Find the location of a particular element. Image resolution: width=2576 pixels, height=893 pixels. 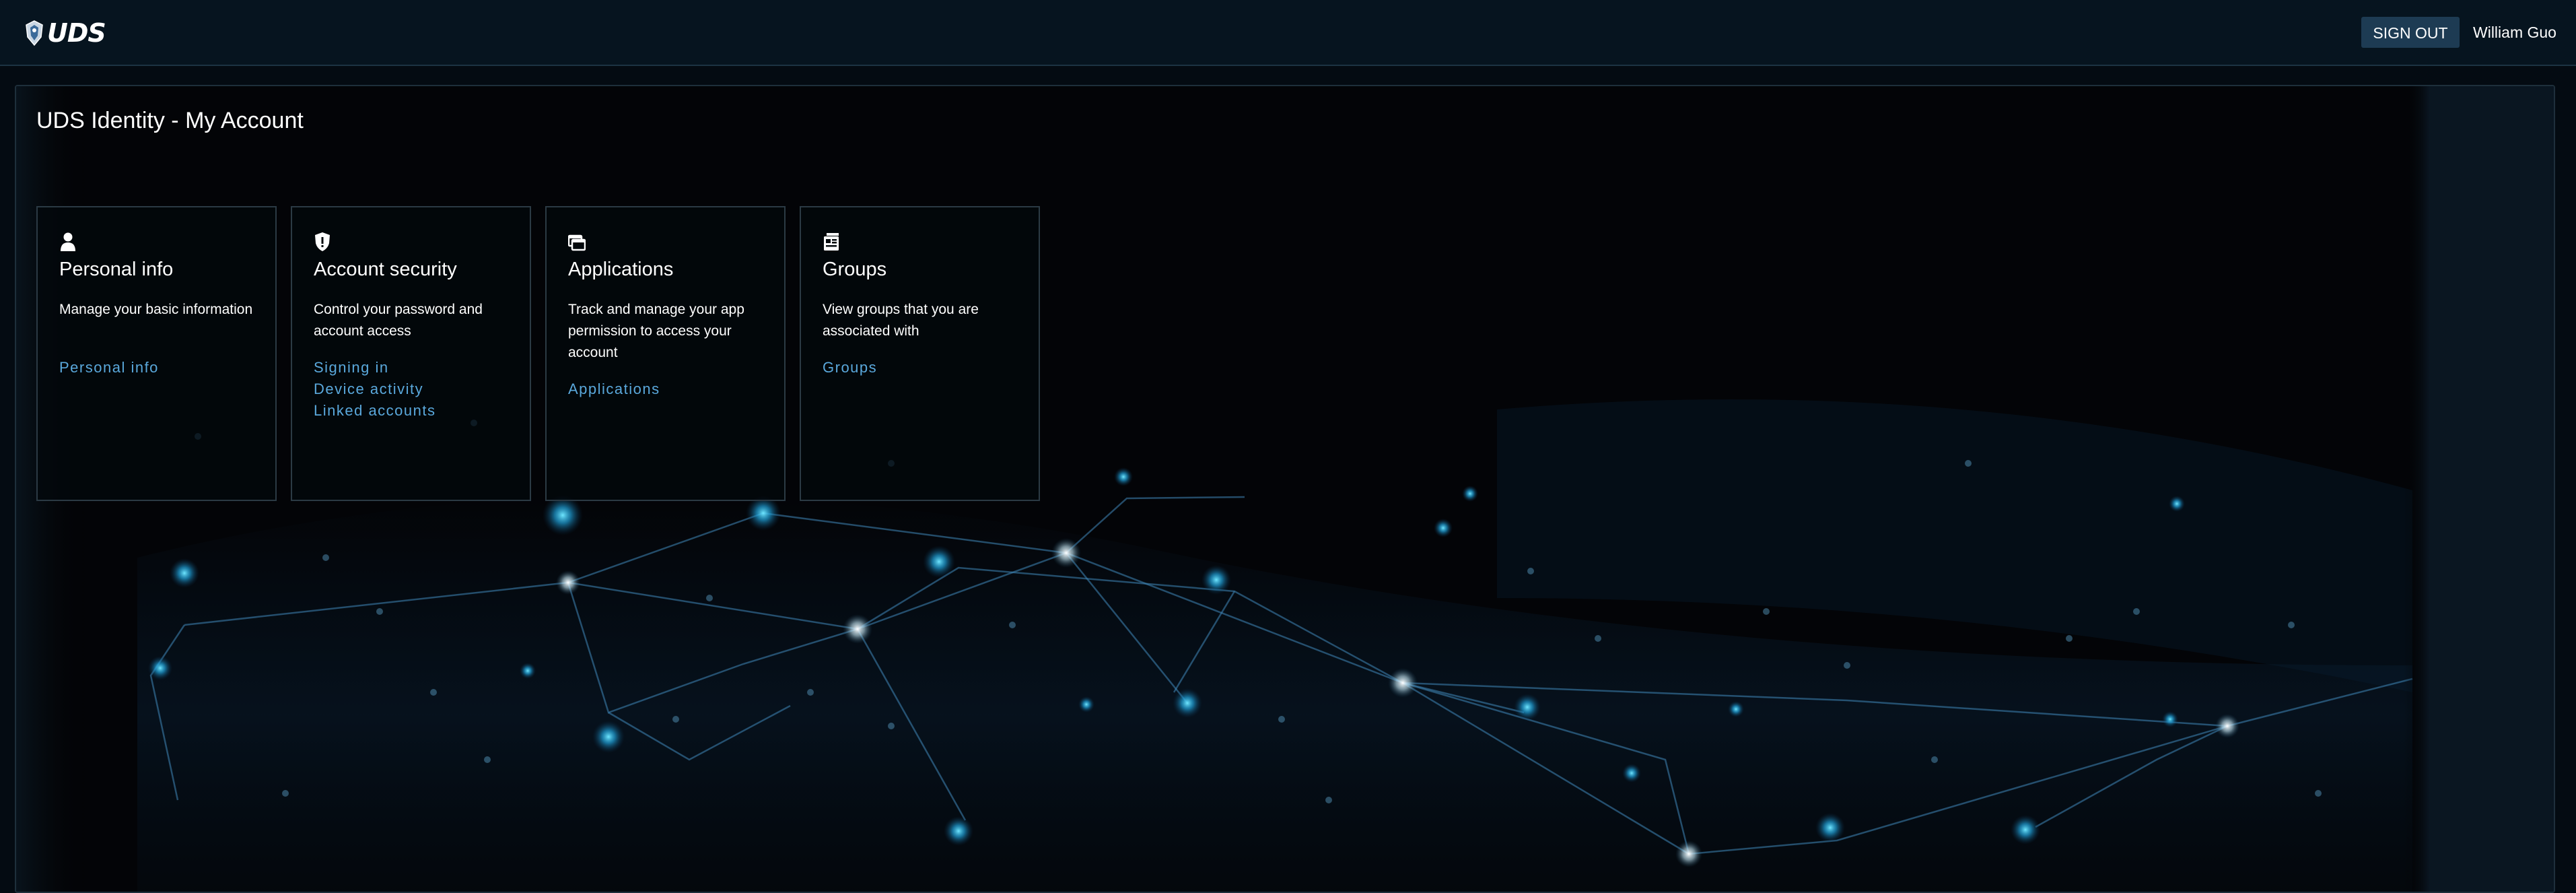

signing-in-link: Signing in is located at coordinates (375, 367).